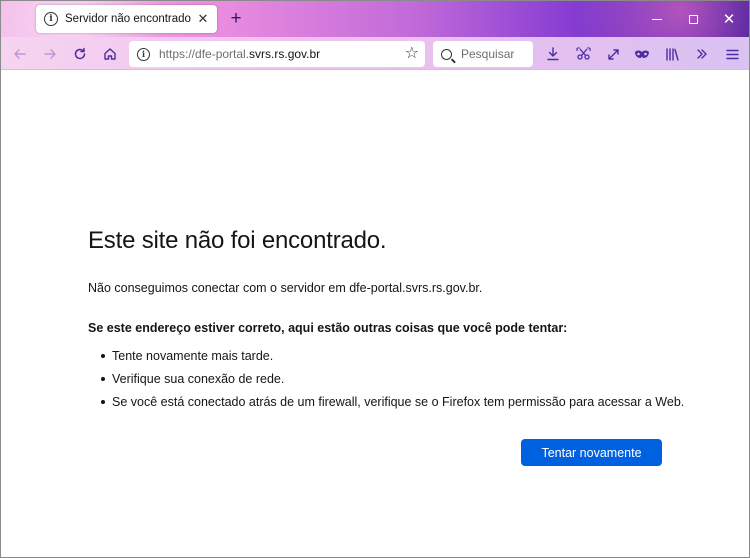 The height and width of the screenshot is (558, 750). I want to click on minimize-icon, so click(657, 19).